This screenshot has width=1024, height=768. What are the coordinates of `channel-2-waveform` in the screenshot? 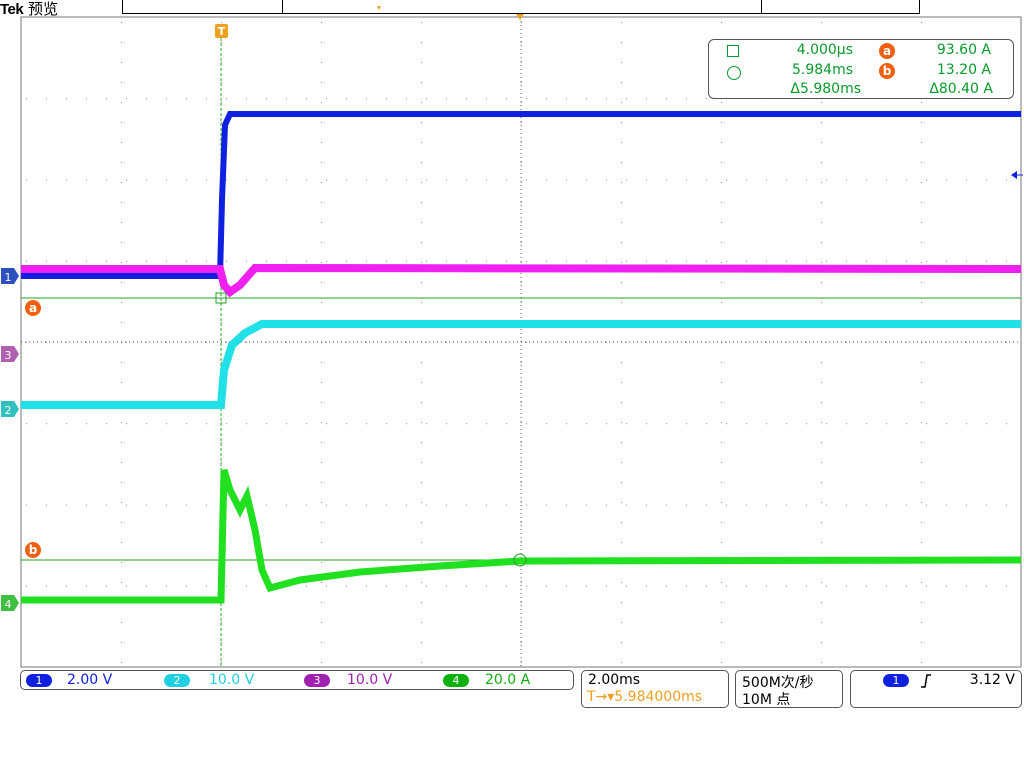 It's located at (521, 364).